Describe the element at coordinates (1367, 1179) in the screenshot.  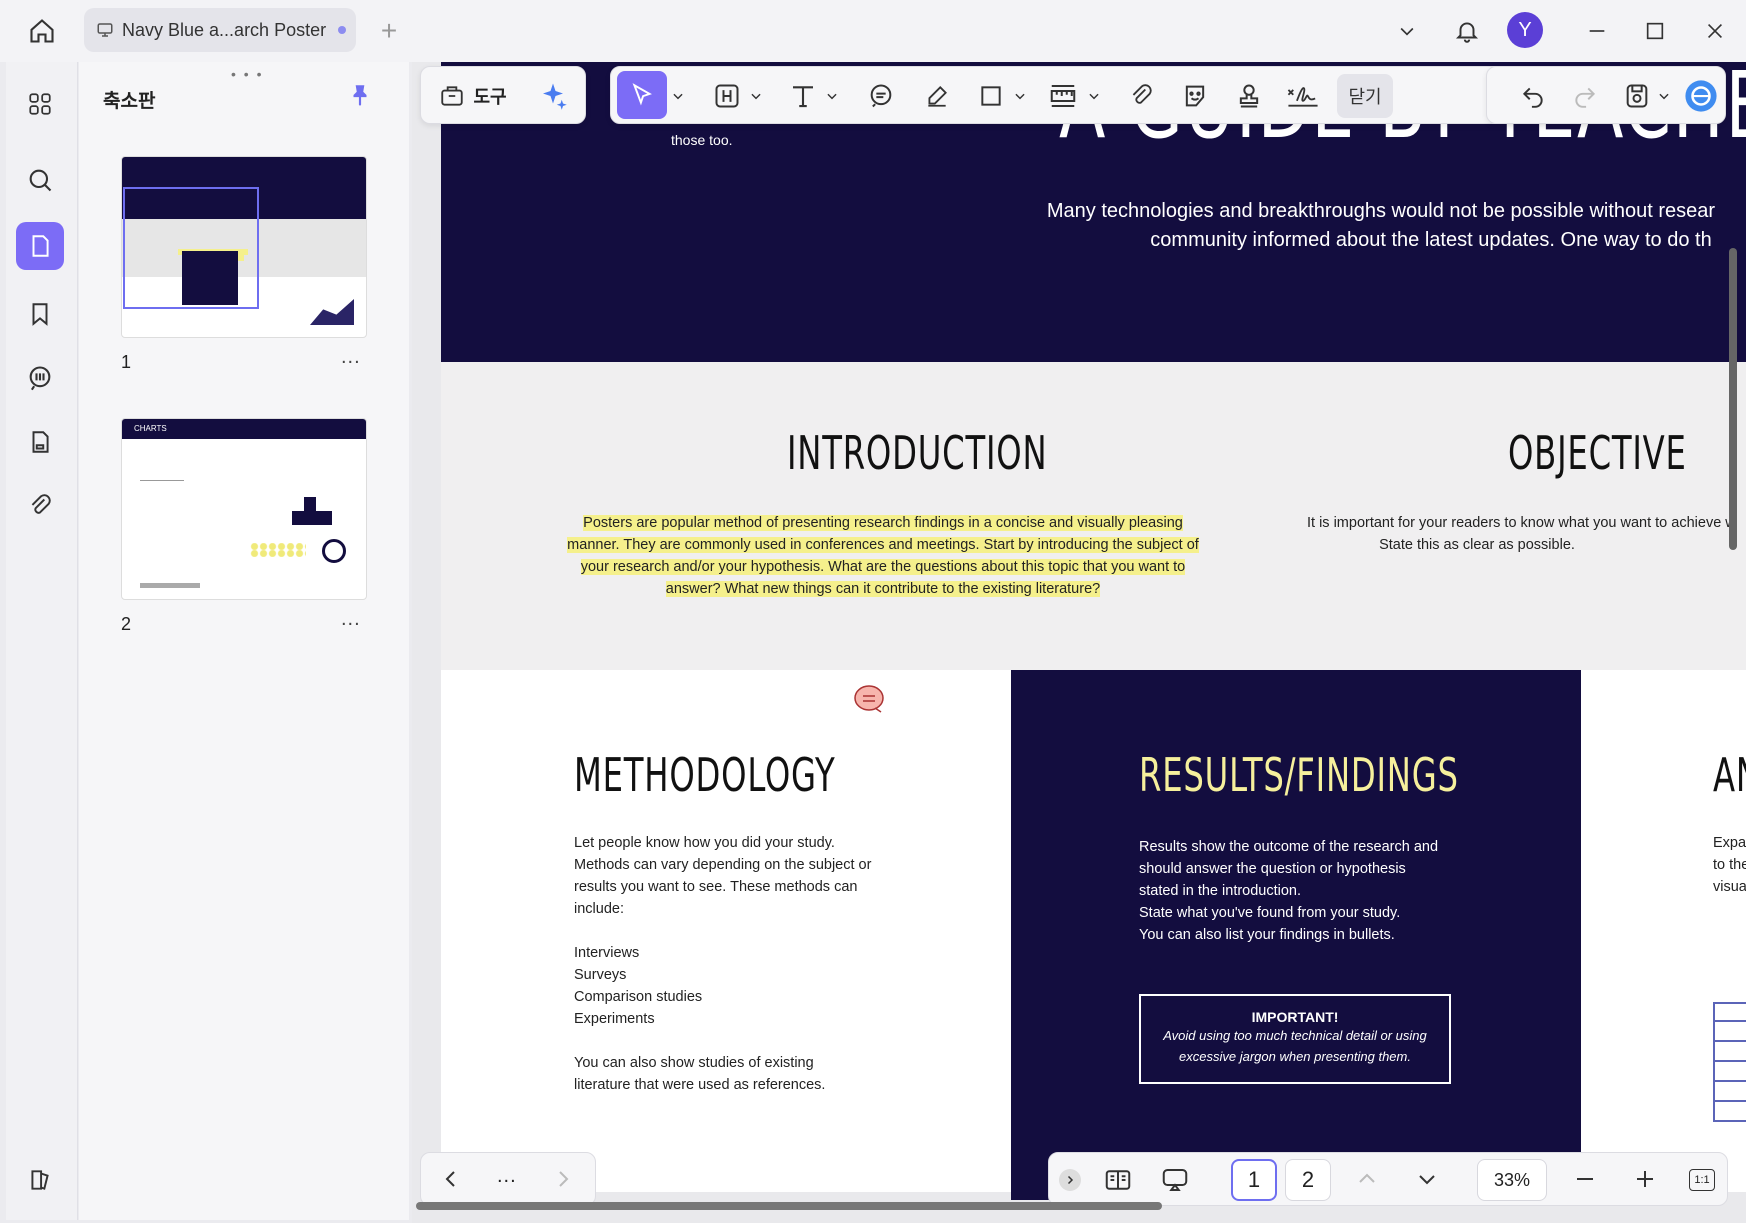
I see `chevron-up-icon` at that location.